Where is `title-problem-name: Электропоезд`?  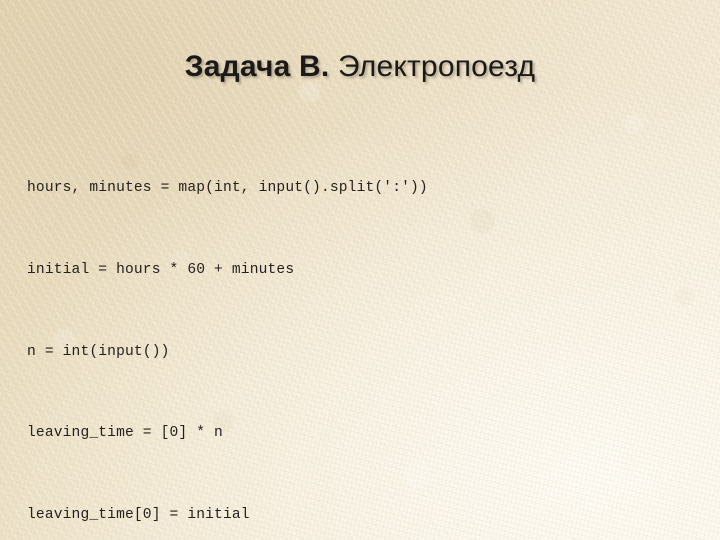 title-problem-name: Электропоезд is located at coordinates (432, 66).